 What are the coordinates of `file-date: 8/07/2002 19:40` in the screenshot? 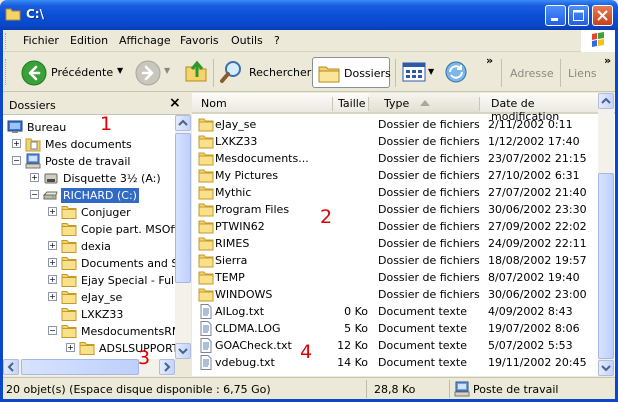 It's located at (534, 277).